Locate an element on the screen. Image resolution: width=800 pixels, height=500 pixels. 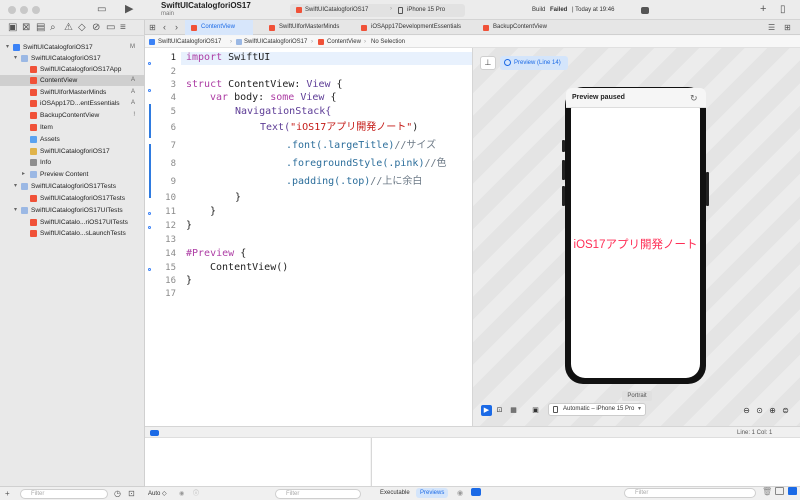
chevron-right-icon: ▸ is located at coordinates (23, 174).